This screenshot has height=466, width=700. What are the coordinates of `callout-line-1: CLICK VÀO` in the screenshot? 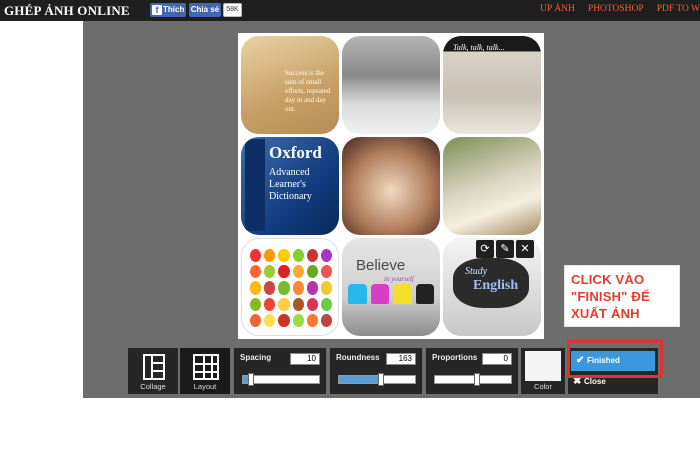 It's located at (608, 279).